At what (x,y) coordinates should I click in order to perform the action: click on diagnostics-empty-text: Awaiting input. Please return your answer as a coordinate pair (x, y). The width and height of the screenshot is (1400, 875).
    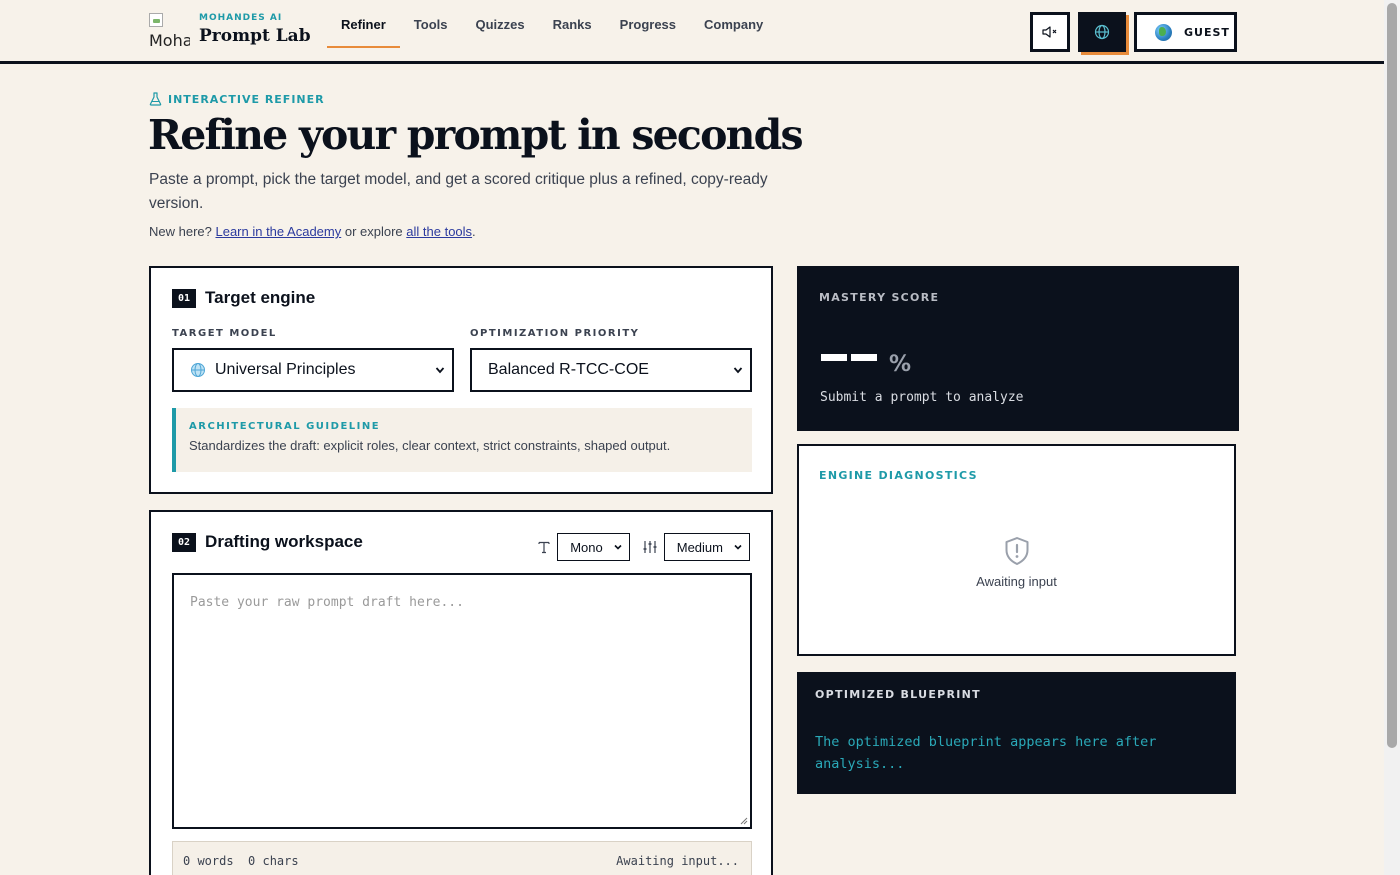
    Looking at the image, I should click on (1016, 581).